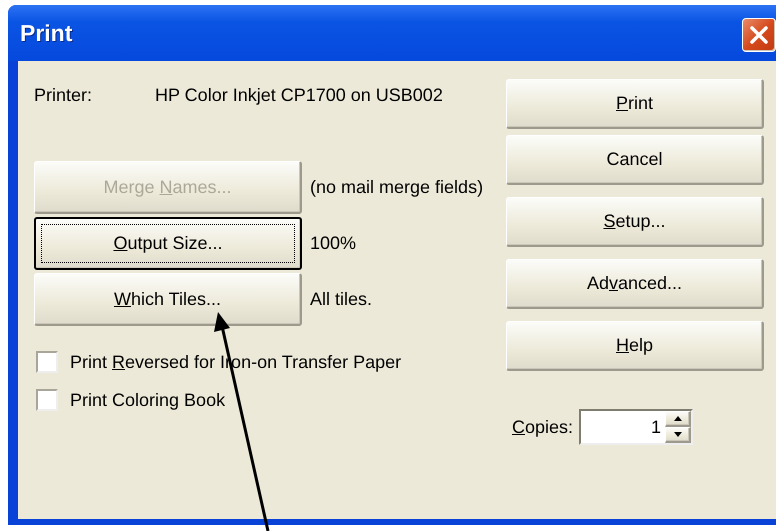  What do you see at coordinates (148, 400) in the screenshot?
I see `checkbox-label: Print Coloring Book` at bounding box center [148, 400].